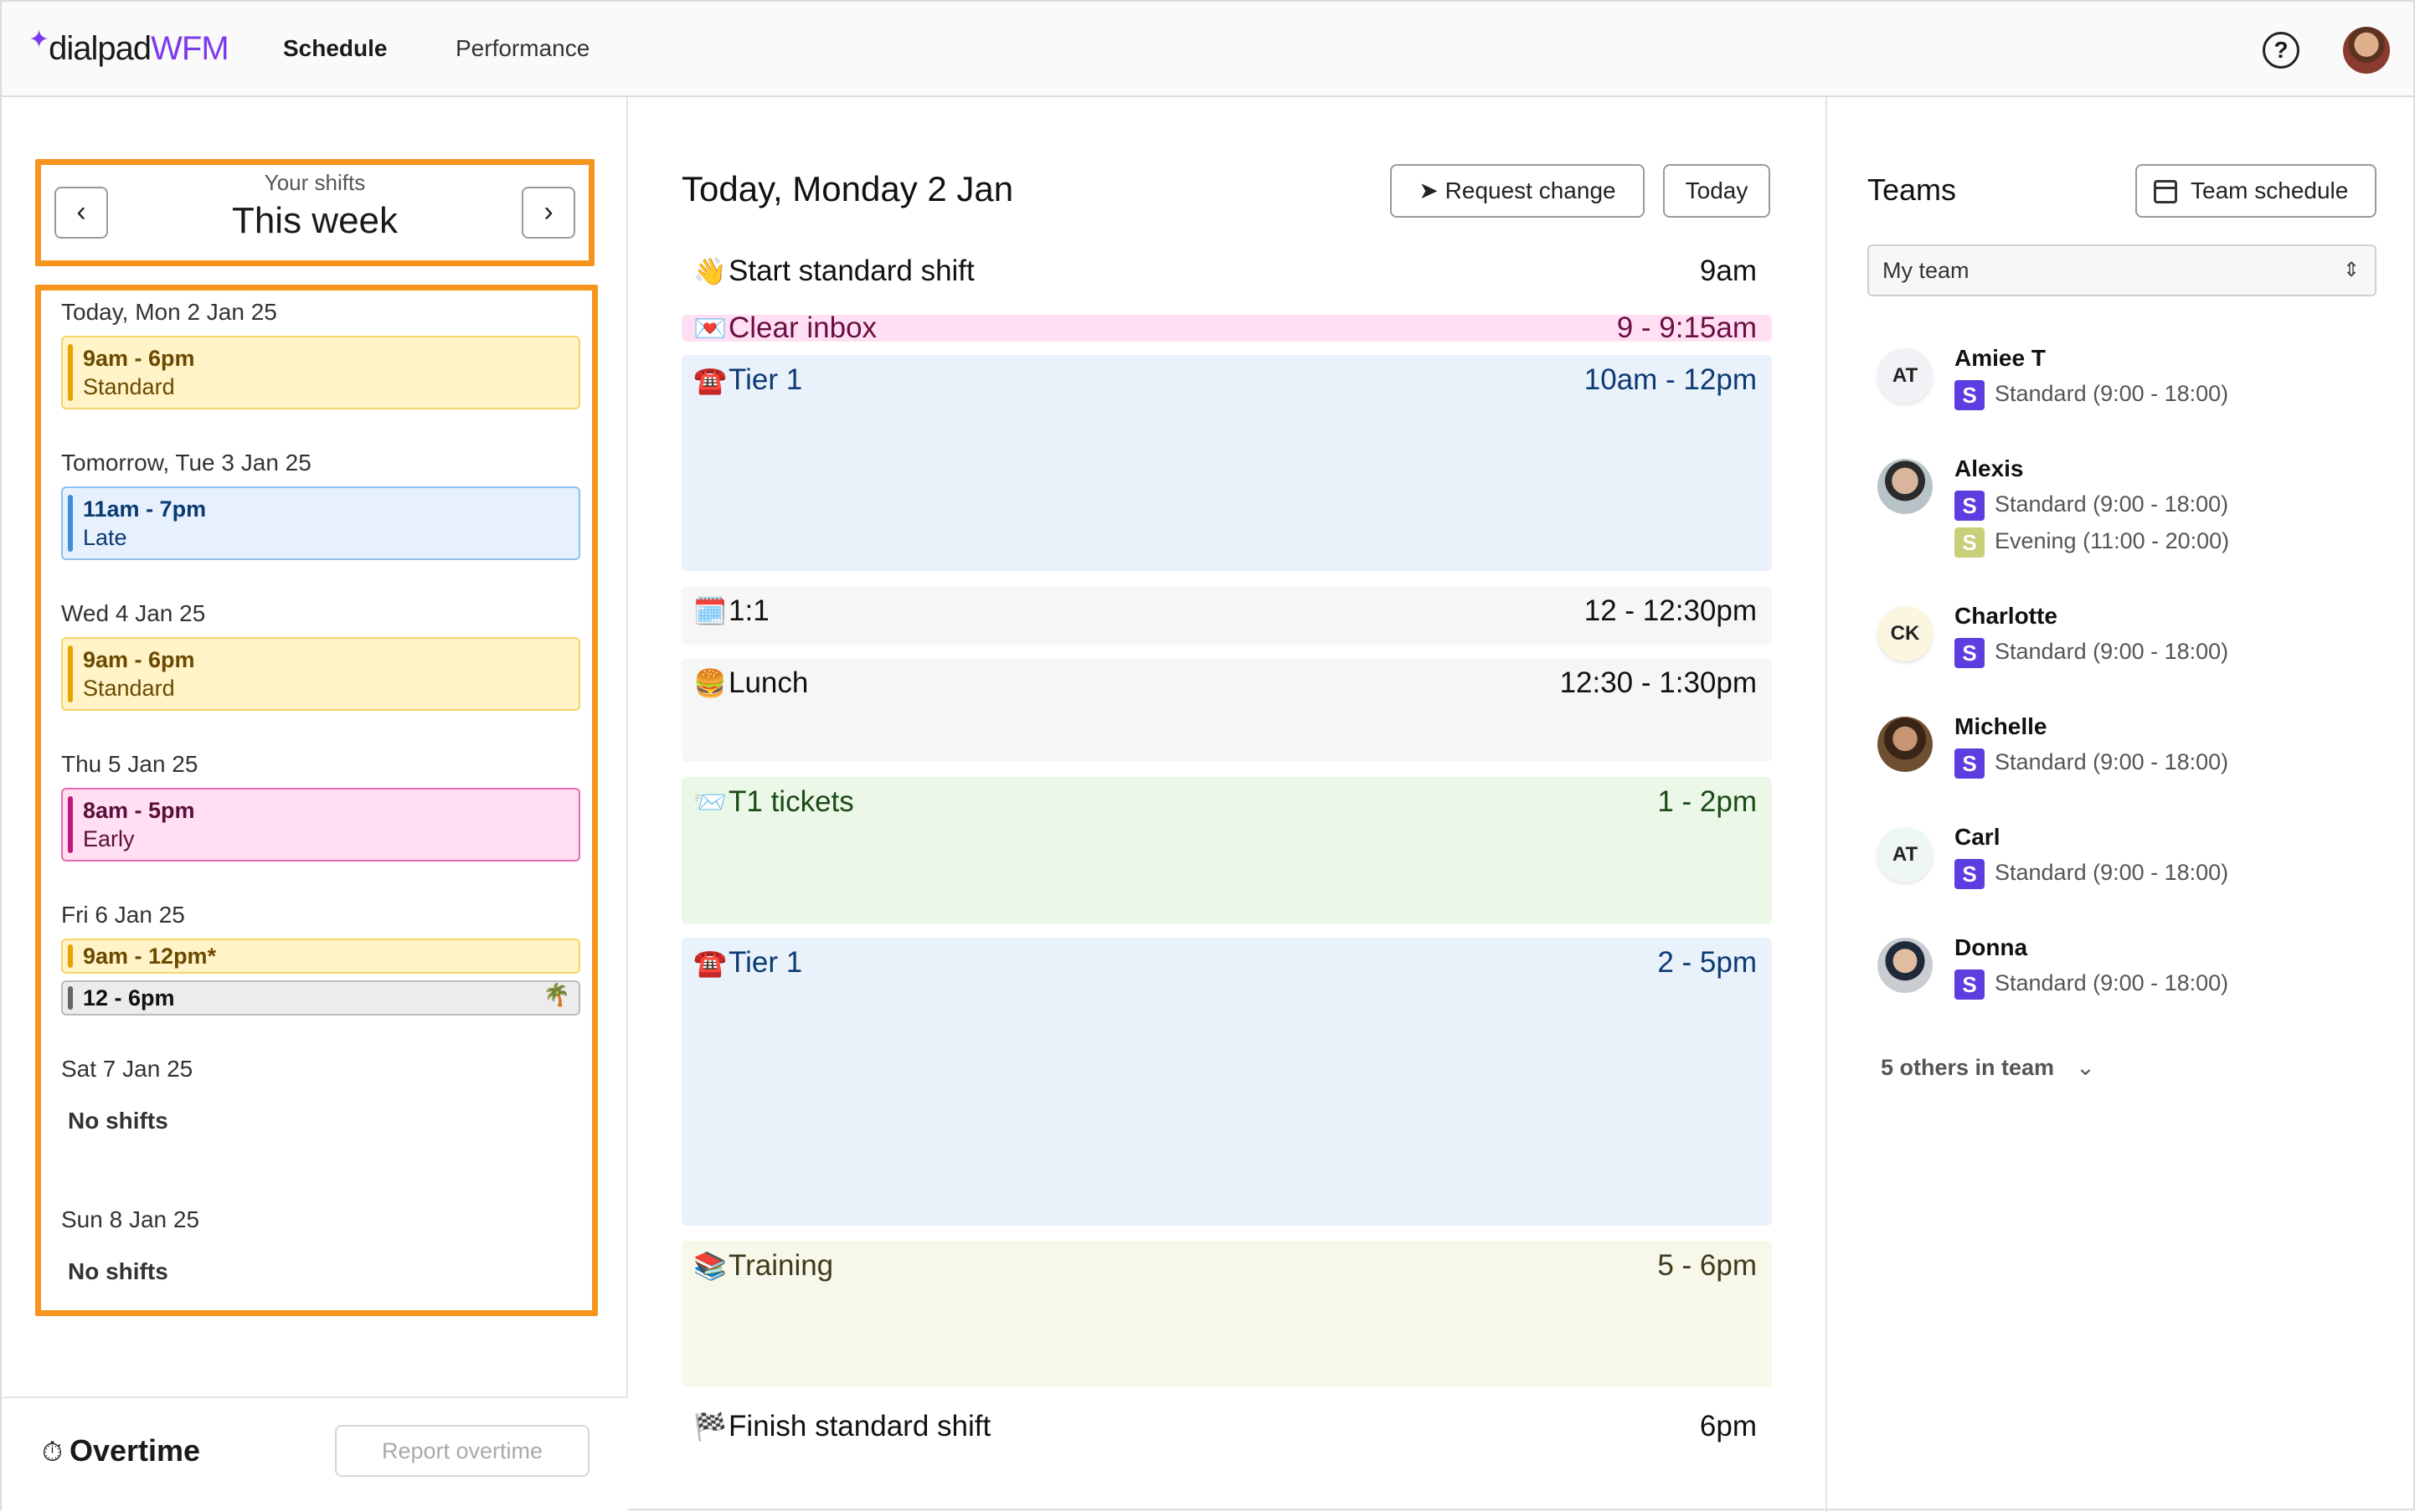 The height and width of the screenshot is (1512, 2415). Describe the element at coordinates (128, 47) in the screenshot. I see `dialpad-wfm-logo: ✦dialpadWFM` at that location.